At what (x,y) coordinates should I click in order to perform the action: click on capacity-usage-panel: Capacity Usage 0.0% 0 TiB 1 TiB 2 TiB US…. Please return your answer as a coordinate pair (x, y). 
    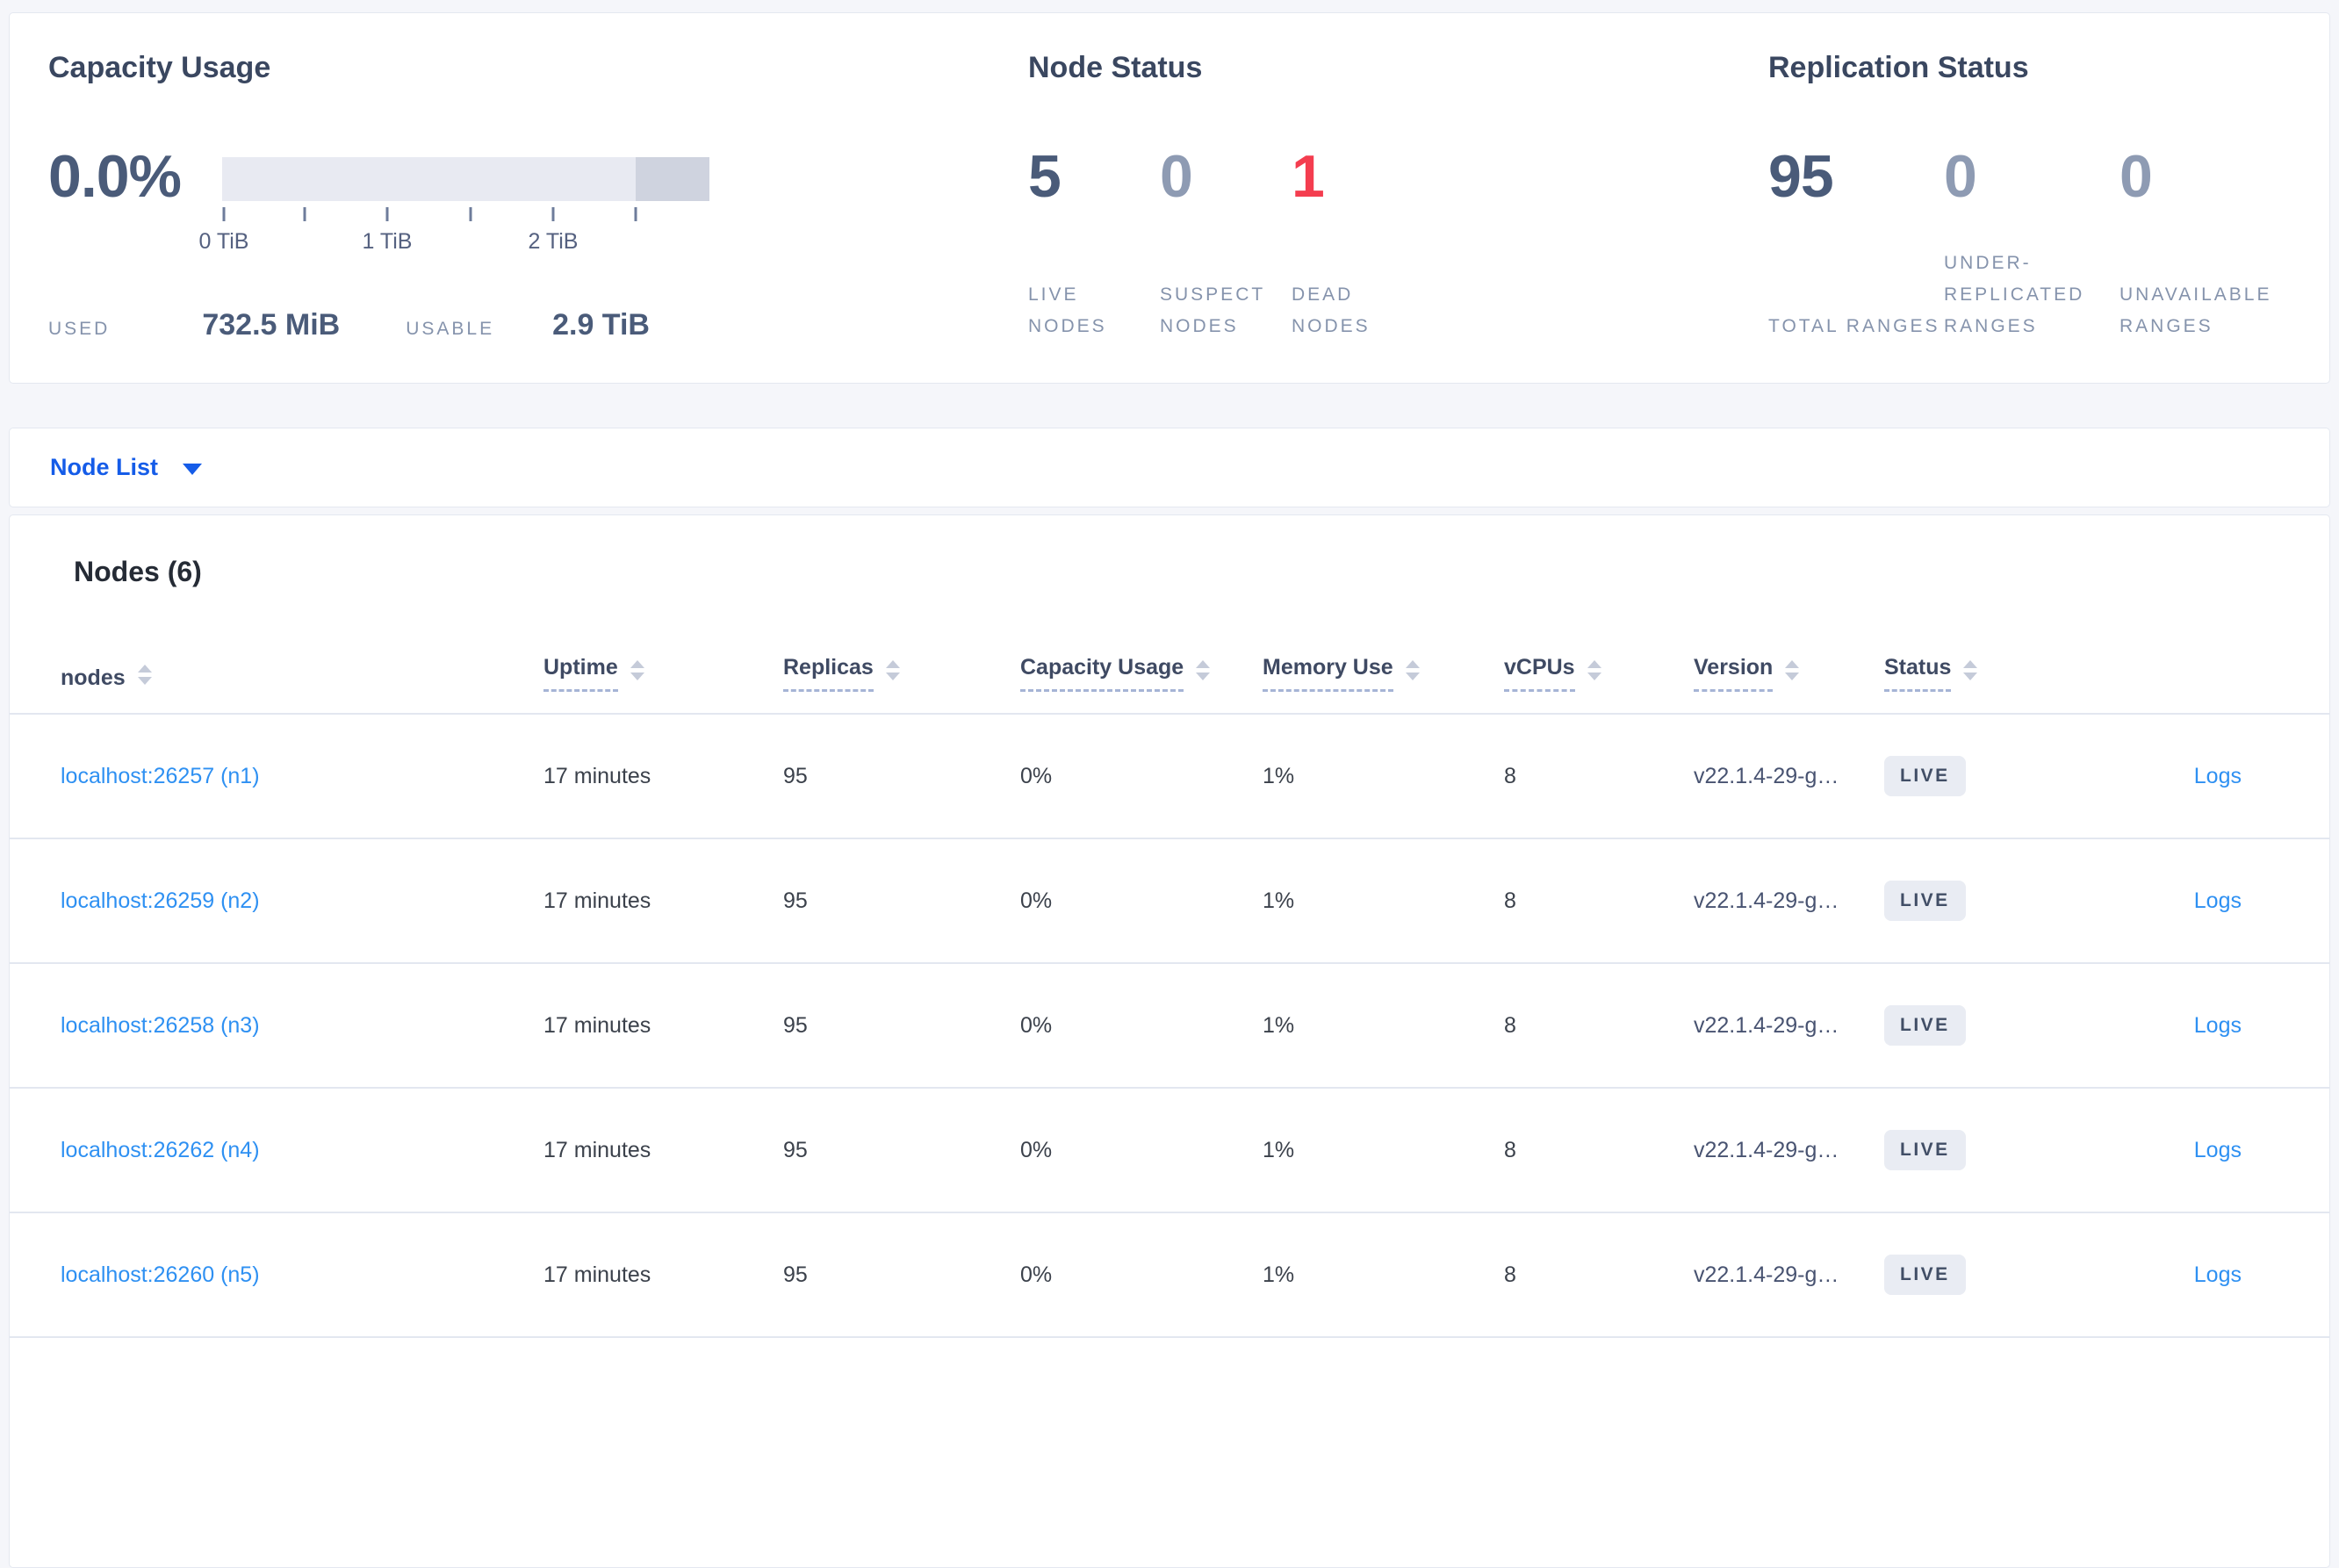
    Looking at the image, I should click on (523, 198).